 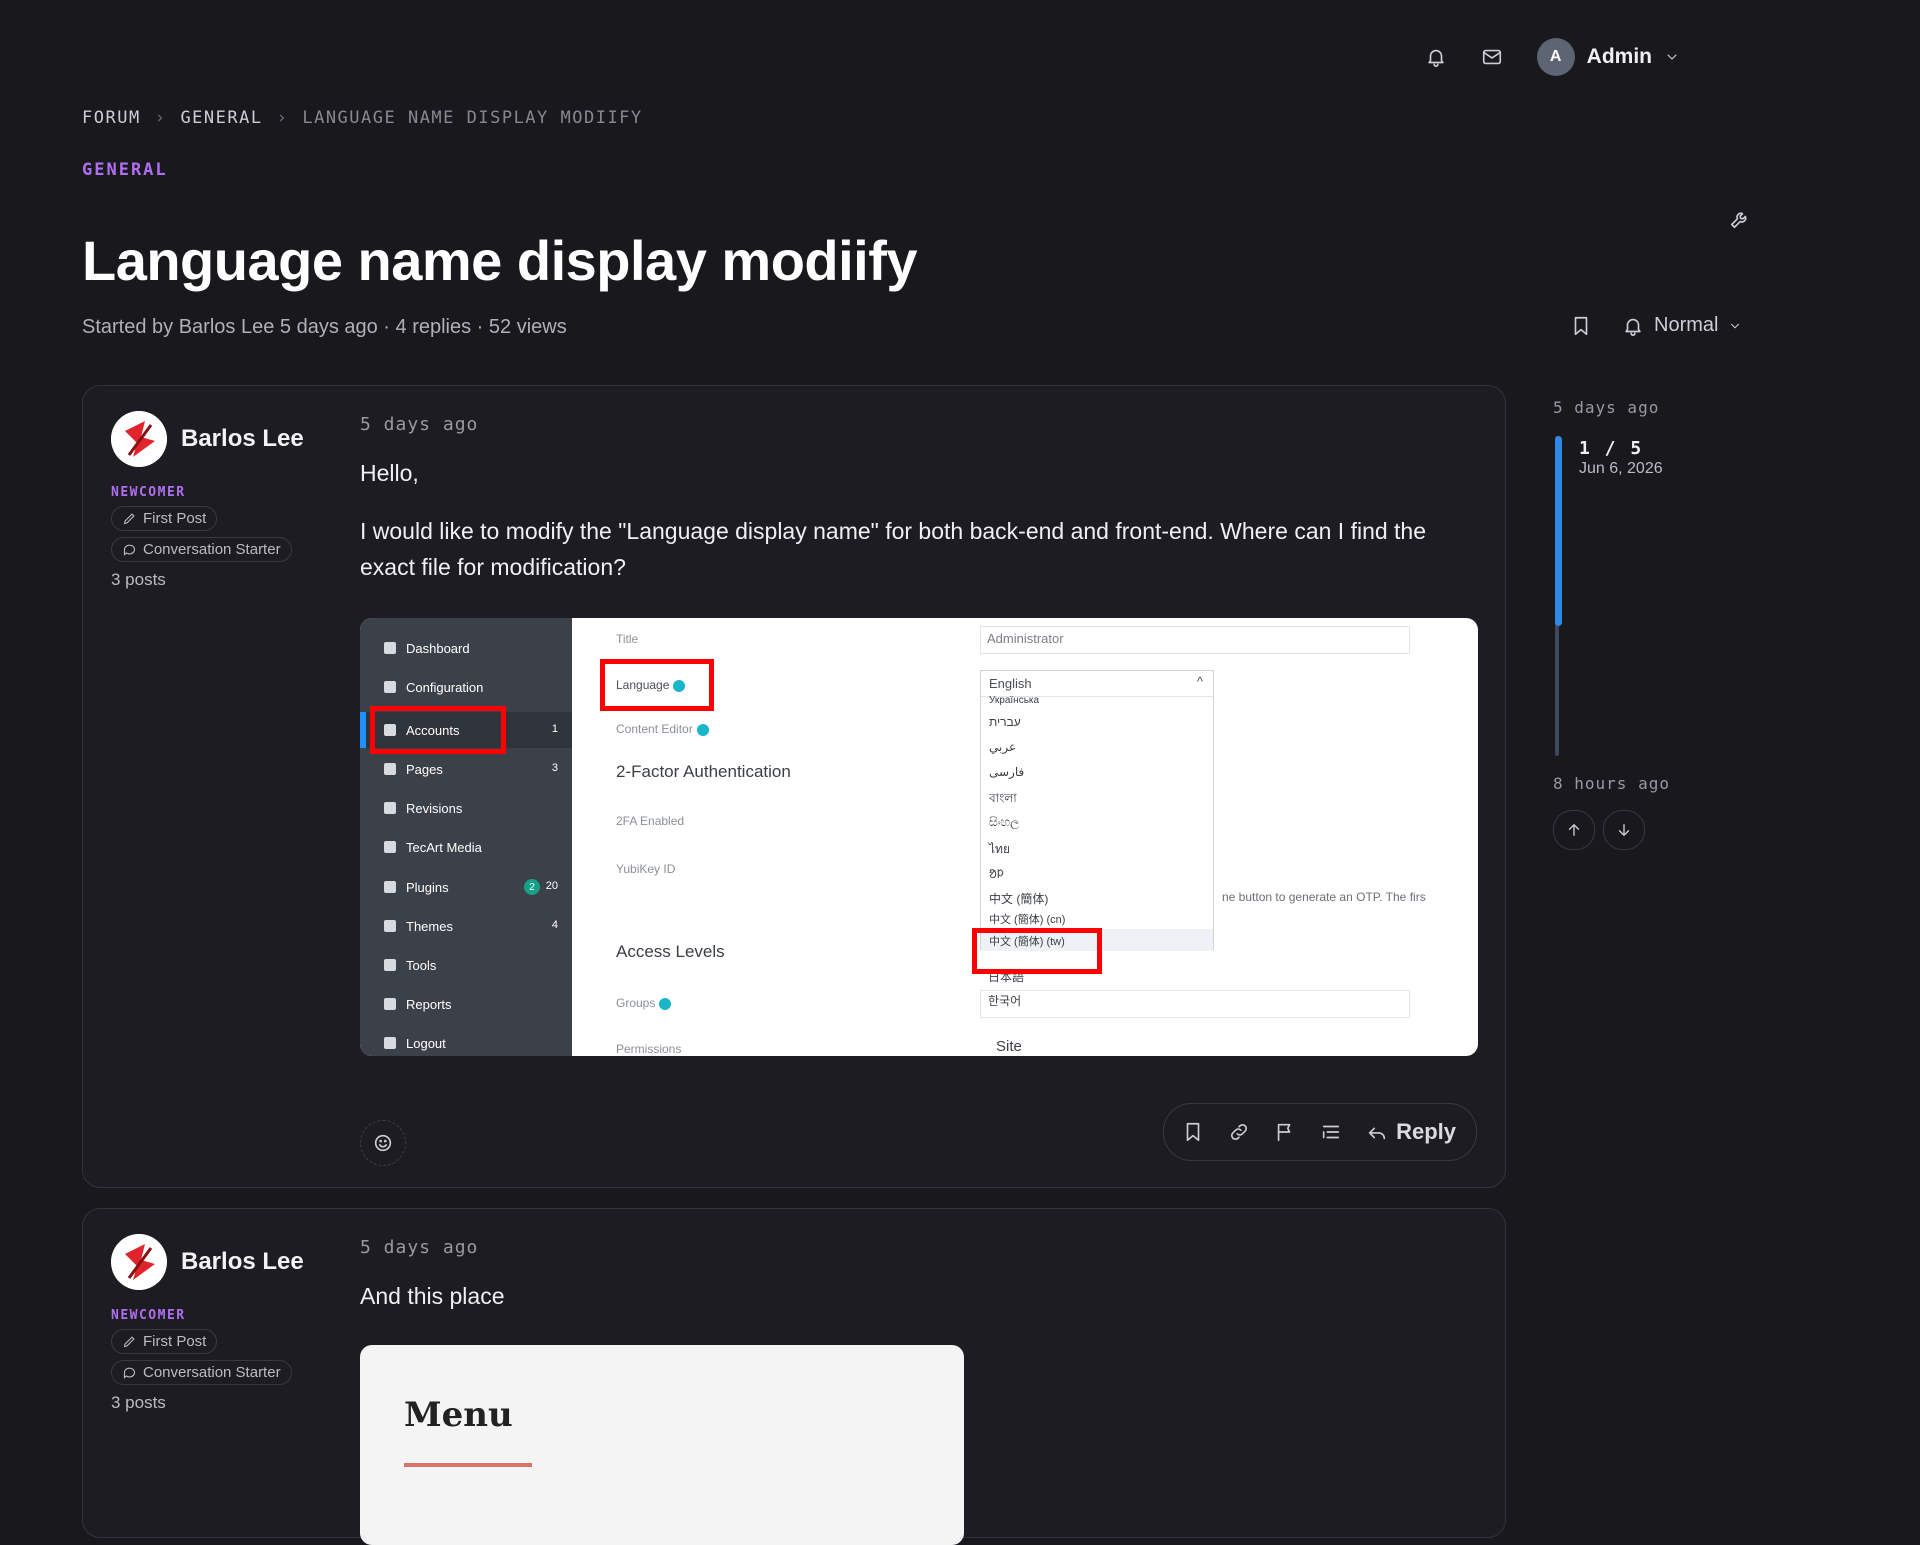 What do you see at coordinates (1492, 57) in the screenshot?
I see `messages-mail-icon` at bounding box center [1492, 57].